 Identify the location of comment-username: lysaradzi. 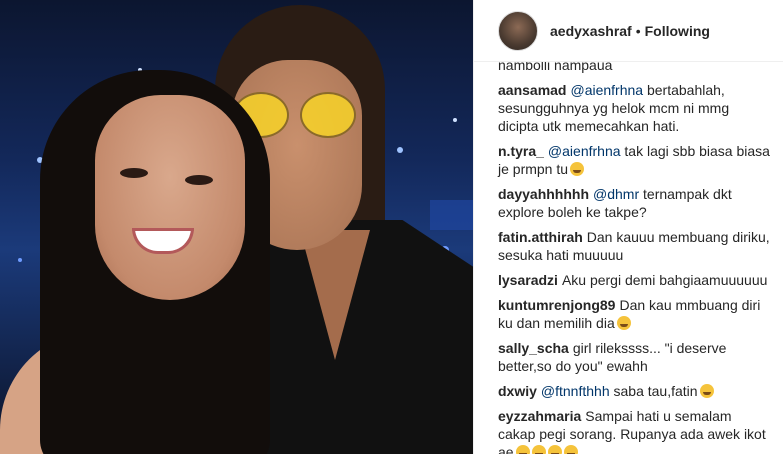
(528, 280).